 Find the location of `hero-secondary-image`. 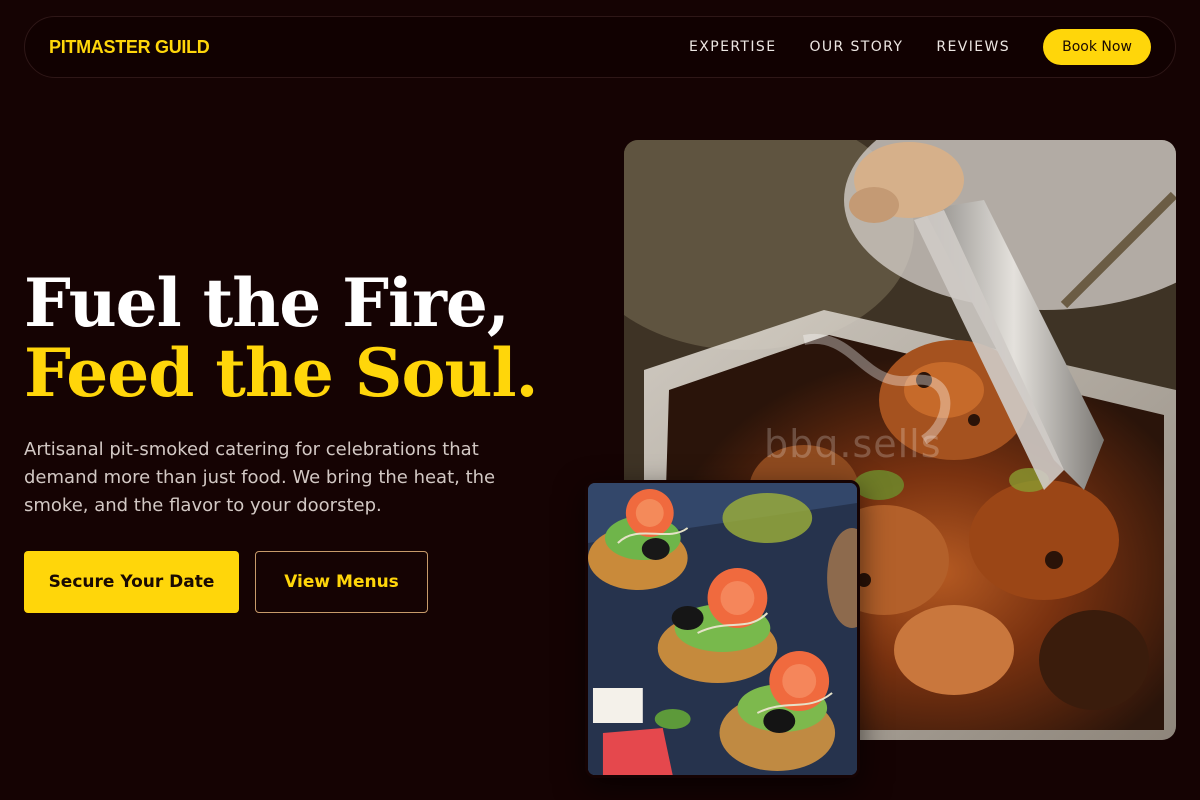

hero-secondary-image is located at coordinates (722, 629).